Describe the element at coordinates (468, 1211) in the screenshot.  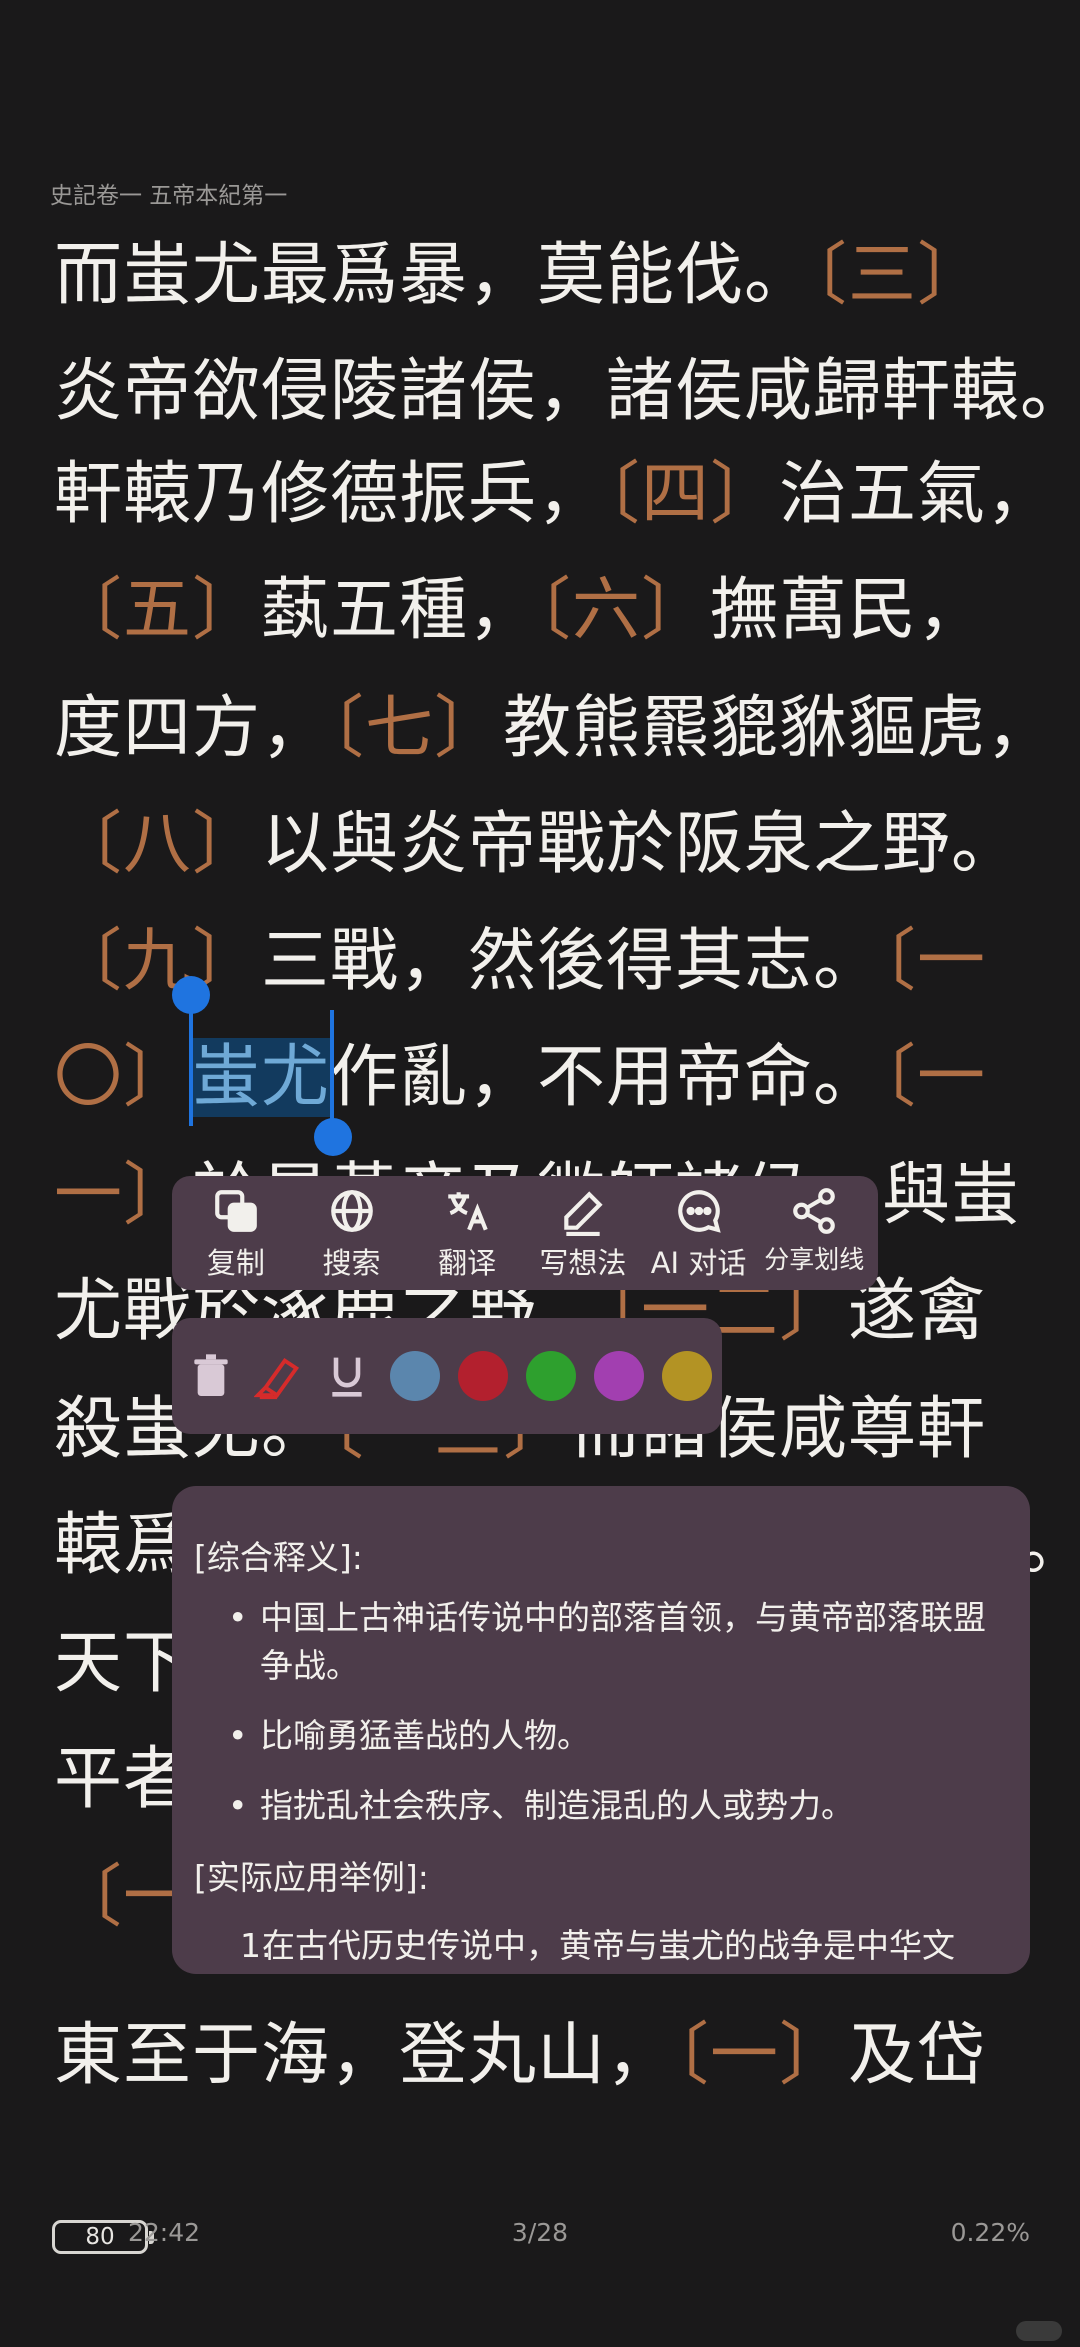
I see `translate-icon` at that location.